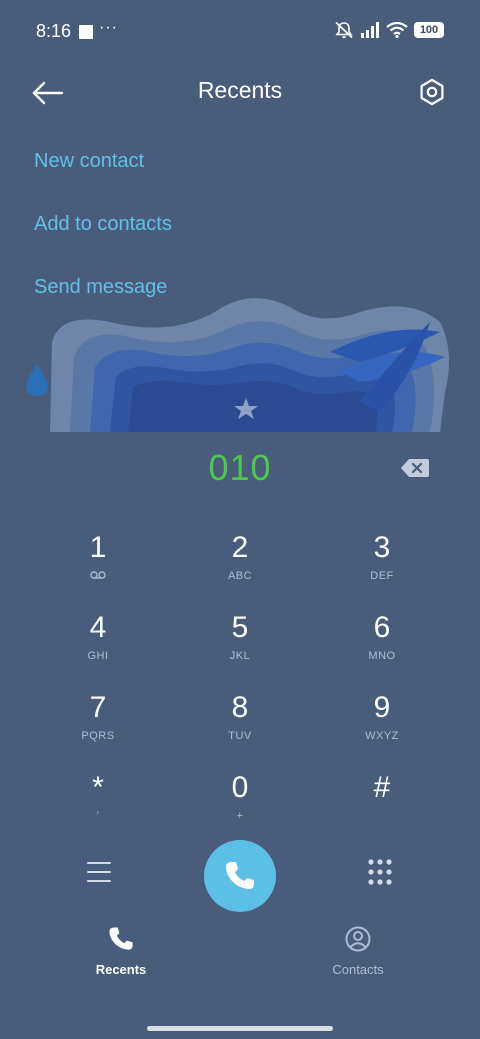 This screenshot has width=480, height=1039. What do you see at coordinates (103, 224) in the screenshot?
I see `add-to-contacts-link: Add to contacts` at bounding box center [103, 224].